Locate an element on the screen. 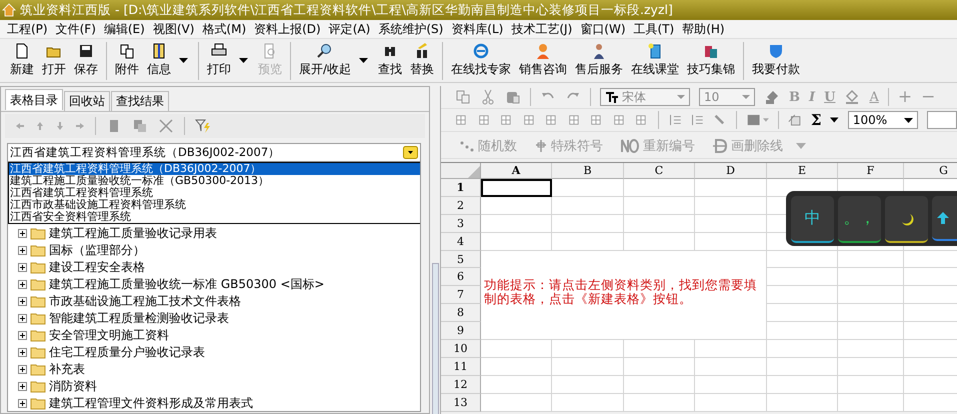 The width and height of the screenshot is (957, 414). zoom-dropdown: 100% is located at coordinates (883, 120).